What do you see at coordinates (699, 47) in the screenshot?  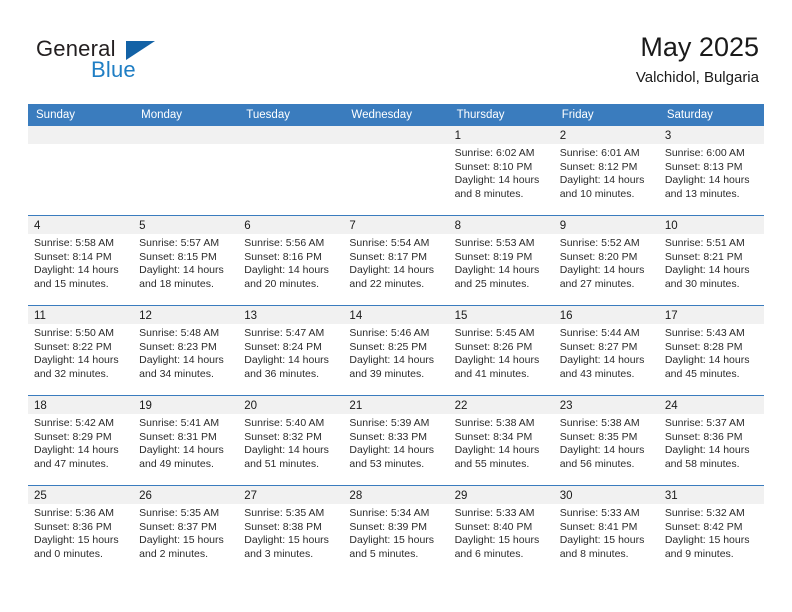 I see `page-title: May 2025` at bounding box center [699, 47].